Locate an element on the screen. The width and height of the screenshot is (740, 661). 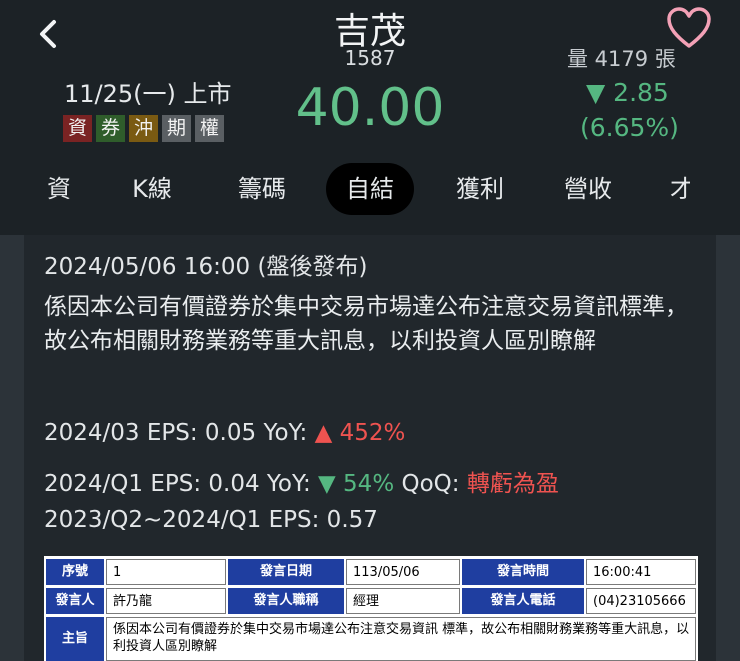
quarterly-yoy: ▼ 54% is located at coordinates (356, 484).